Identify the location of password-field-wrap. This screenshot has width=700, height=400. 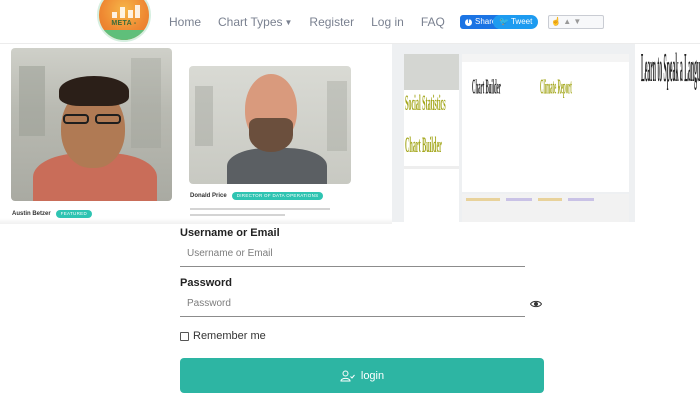
(361, 304).